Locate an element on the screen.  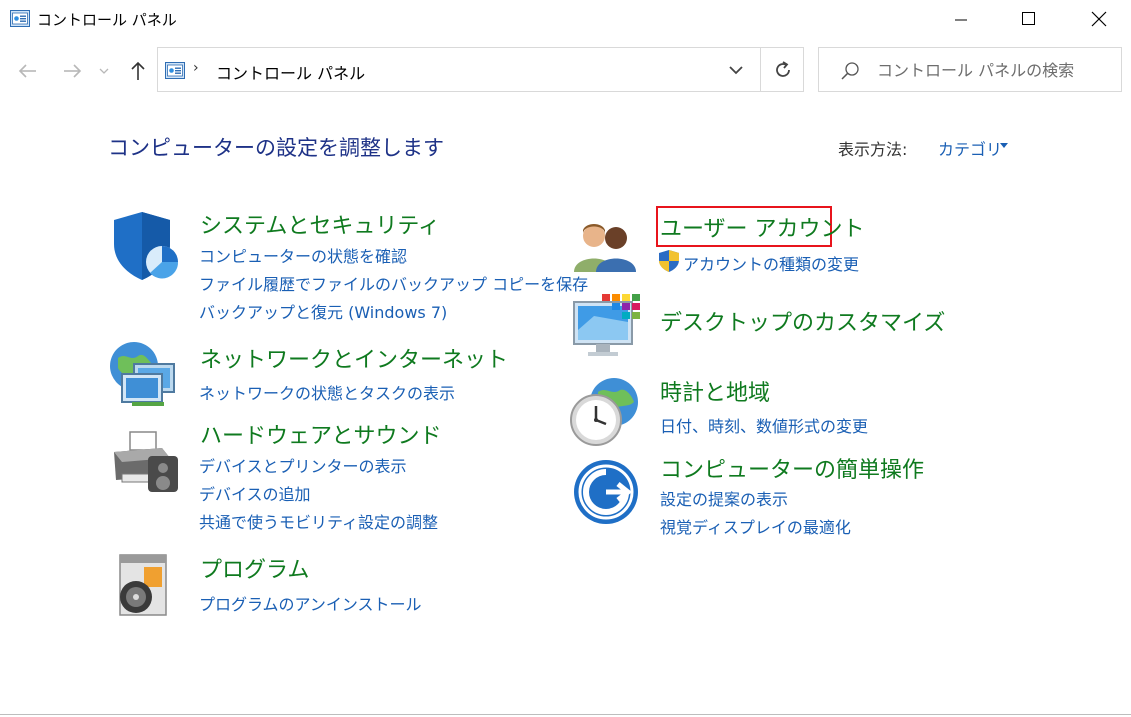
close-button is located at coordinates (1098, 20).